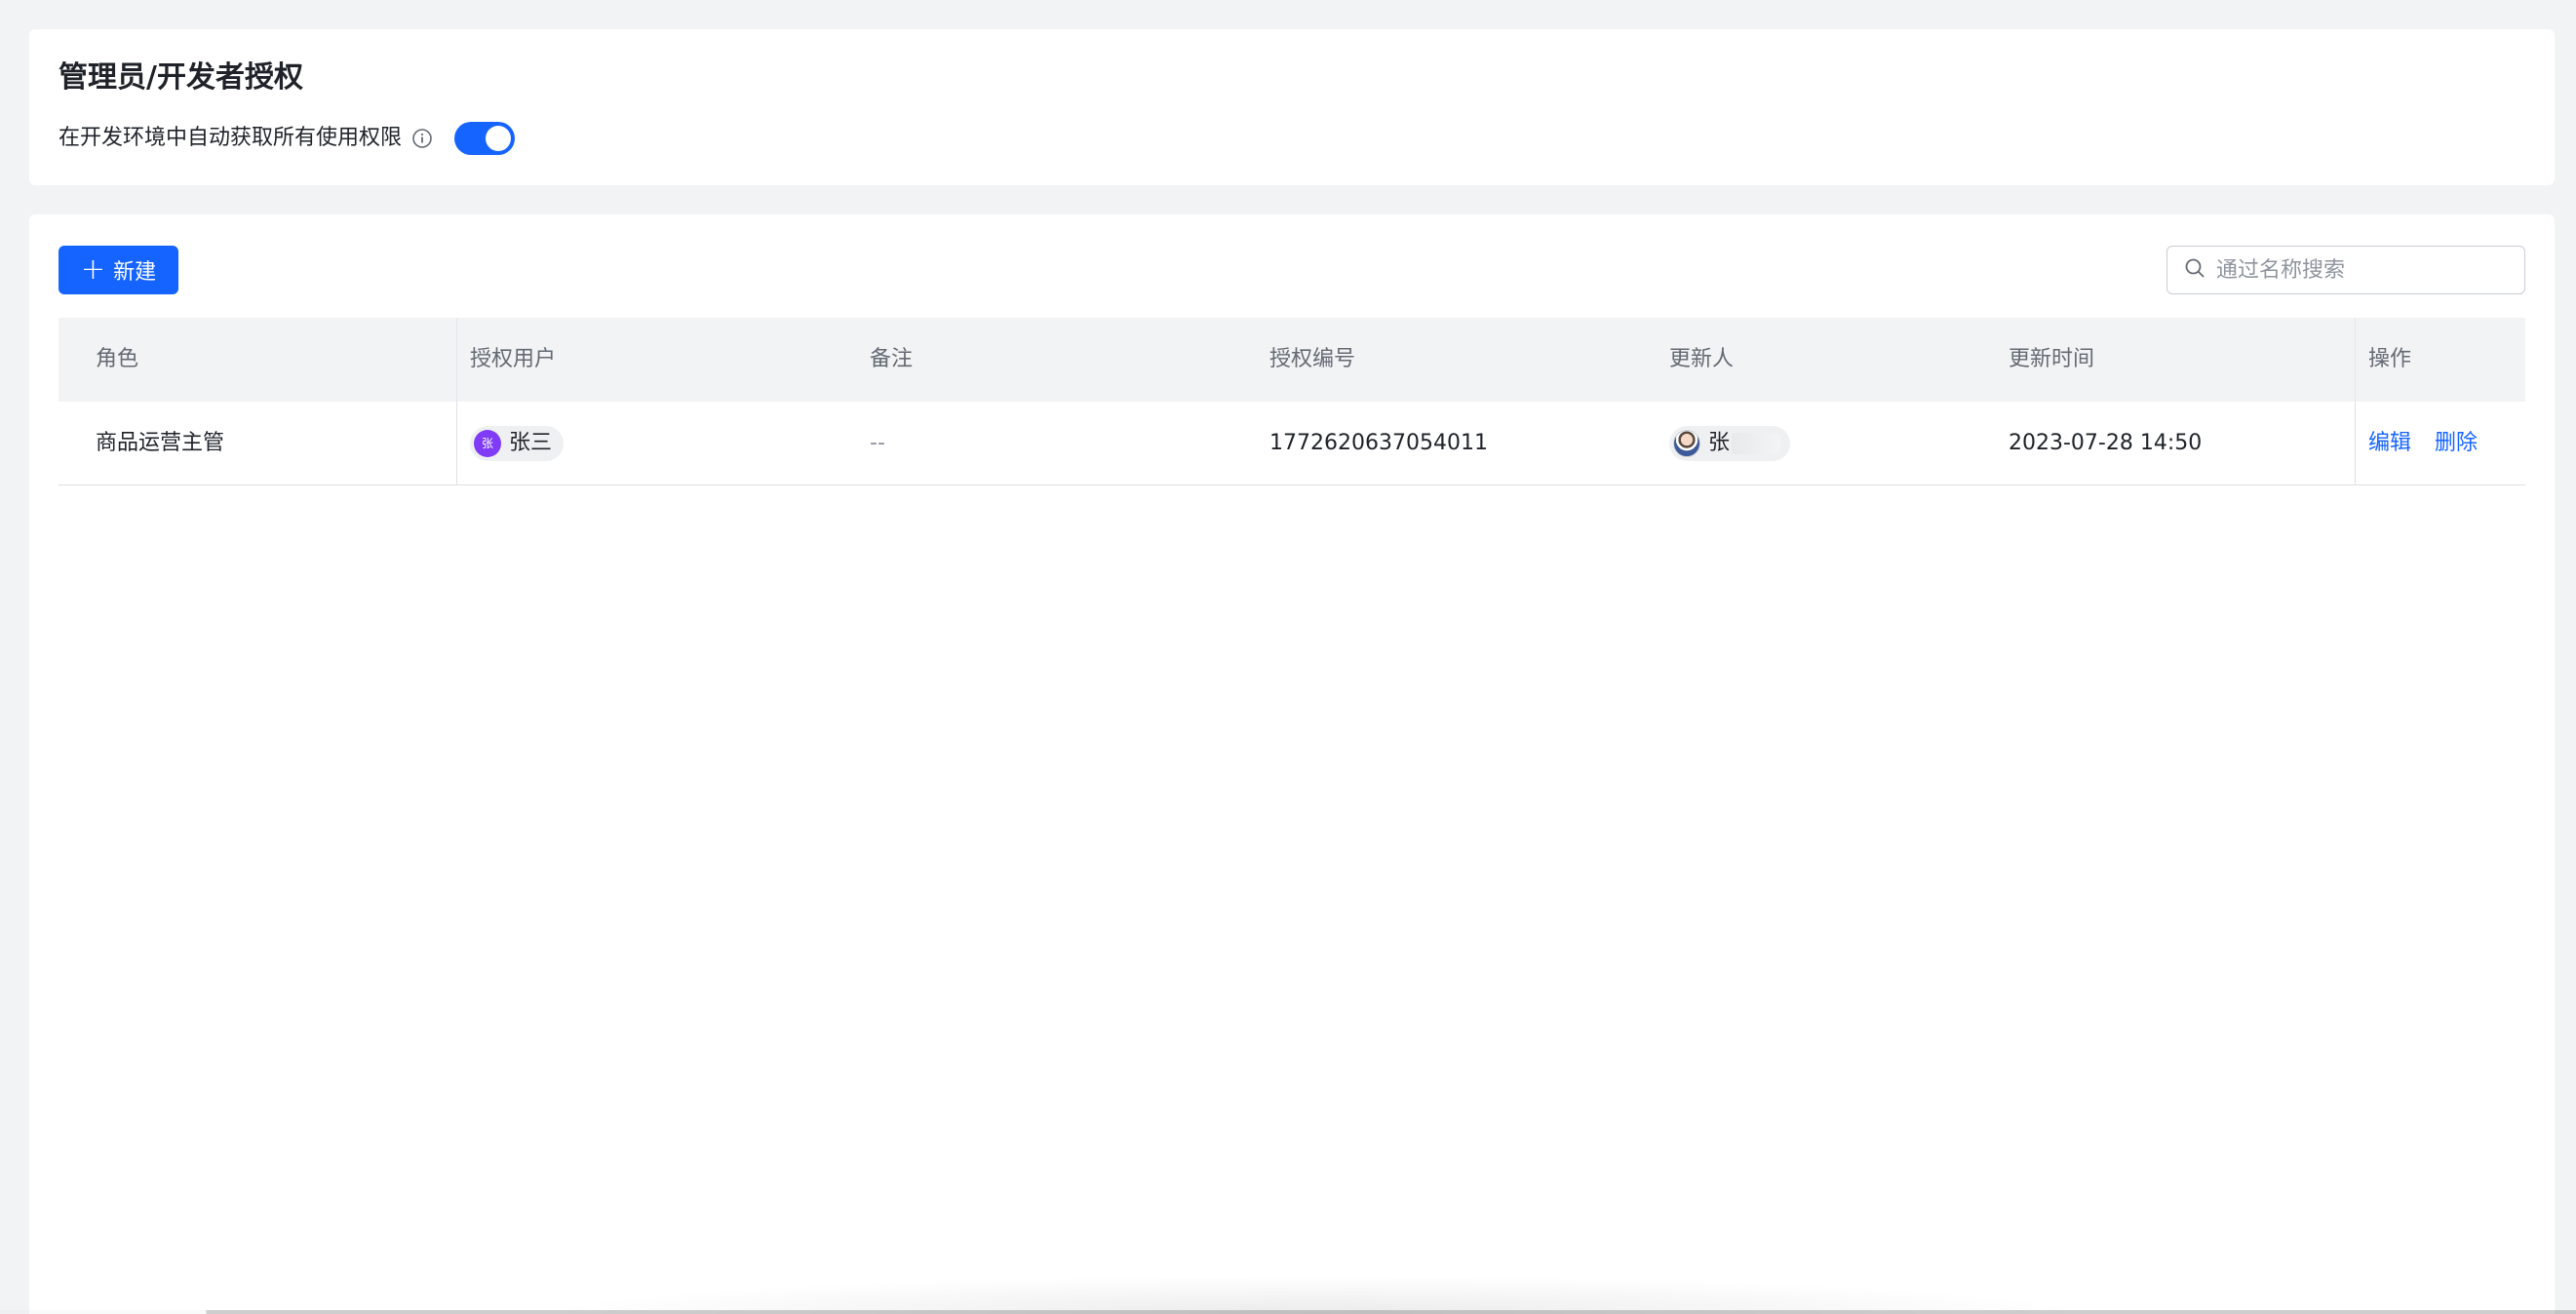 The height and width of the screenshot is (1314, 2576). I want to click on updater-name: 张, so click(1719, 443).